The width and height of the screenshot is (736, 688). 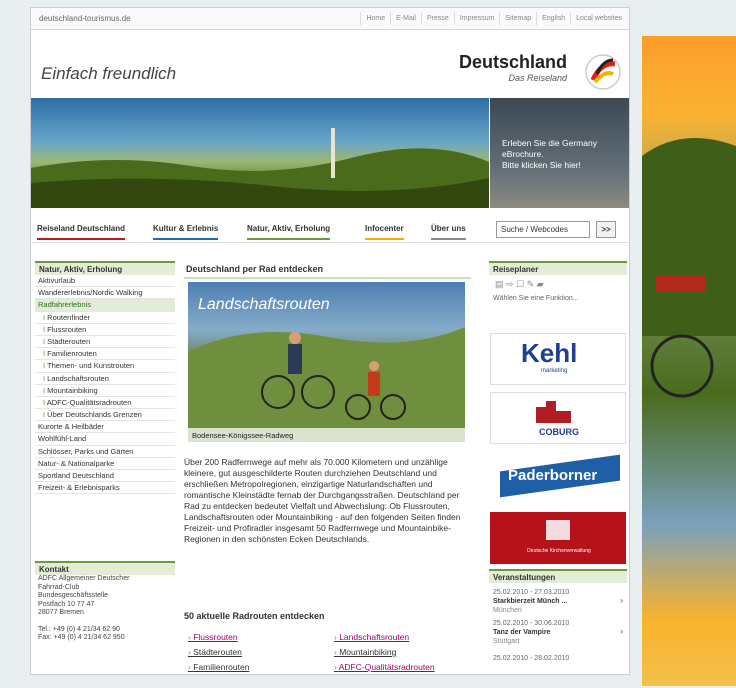 What do you see at coordinates (84, 578) in the screenshot?
I see `contact-line: ADFC Allgemeiner Deutscher` at bounding box center [84, 578].